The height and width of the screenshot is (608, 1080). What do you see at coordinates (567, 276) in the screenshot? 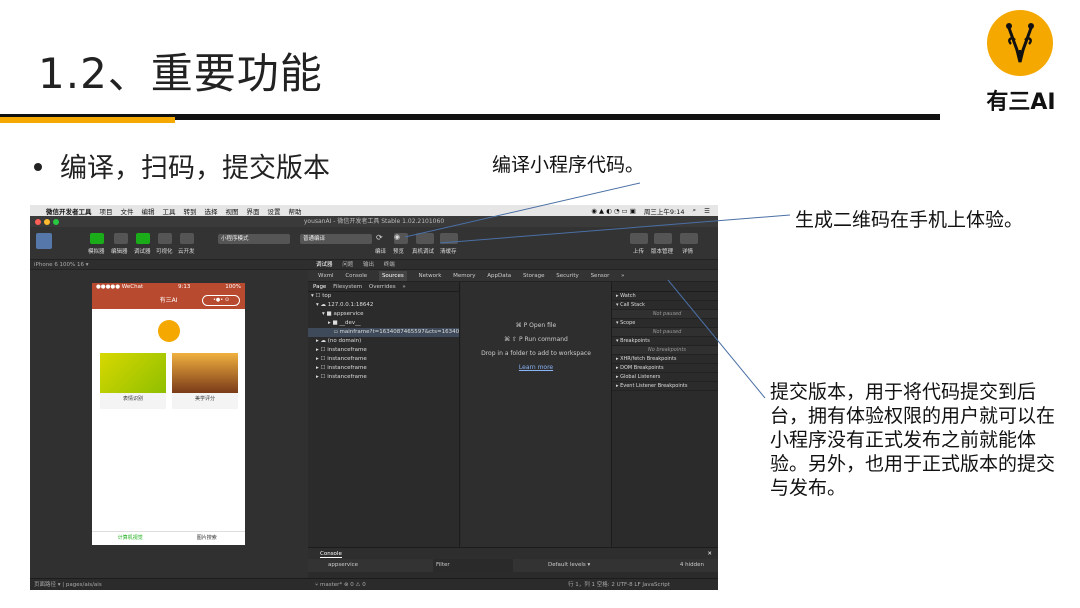
I see `tab-security: Security` at bounding box center [567, 276].